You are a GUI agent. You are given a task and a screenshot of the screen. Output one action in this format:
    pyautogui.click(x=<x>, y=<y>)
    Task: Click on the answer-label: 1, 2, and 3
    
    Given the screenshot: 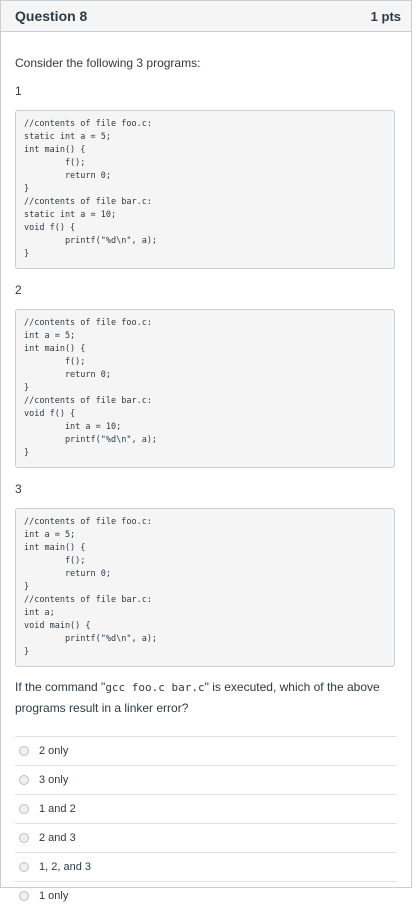 What is the action you would take?
    pyautogui.click(x=65, y=867)
    